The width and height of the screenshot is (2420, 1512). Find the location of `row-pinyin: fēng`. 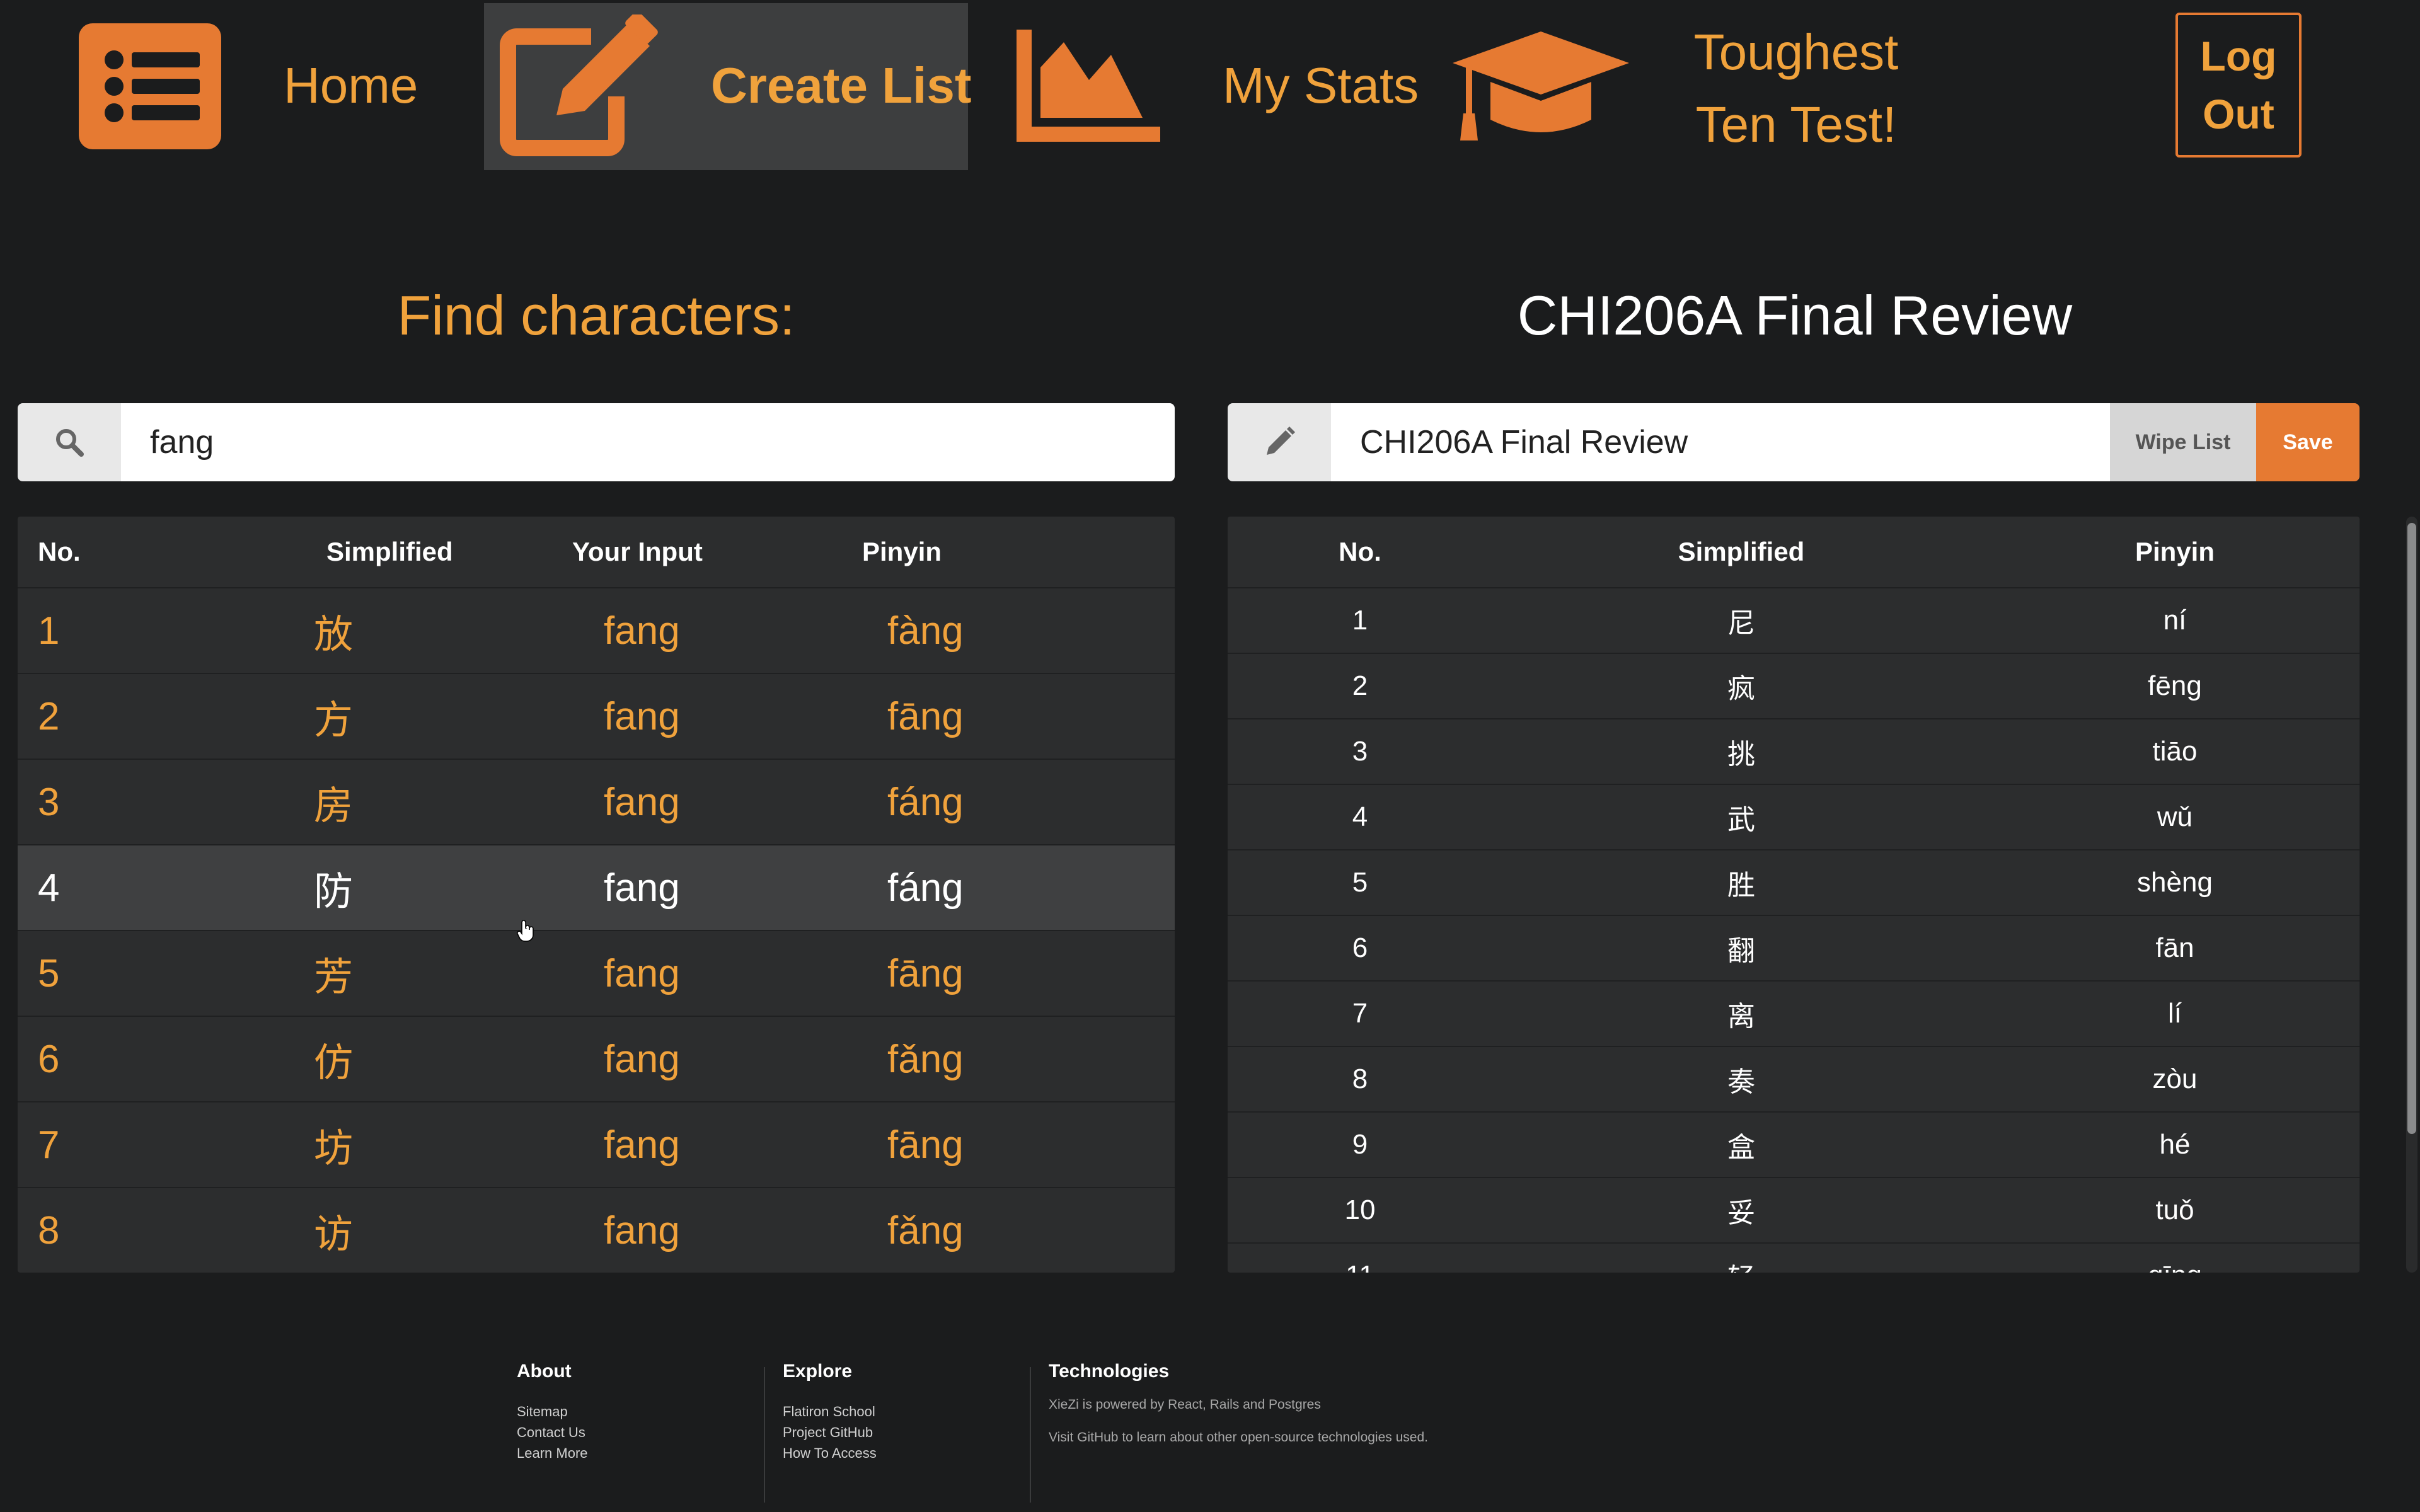

row-pinyin: fēng is located at coordinates (2175, 685).